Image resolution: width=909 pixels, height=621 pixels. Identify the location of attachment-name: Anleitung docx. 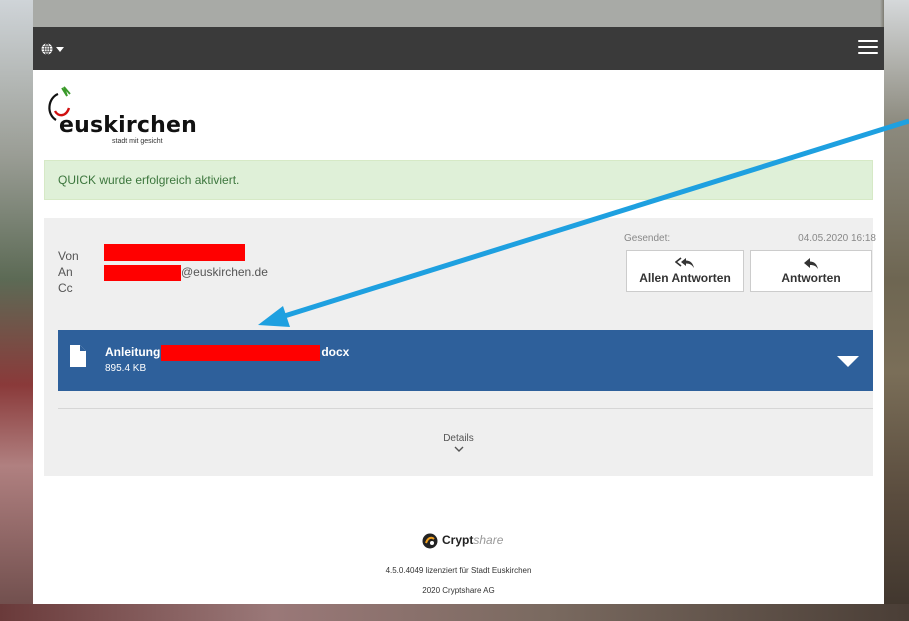
(227, 353).